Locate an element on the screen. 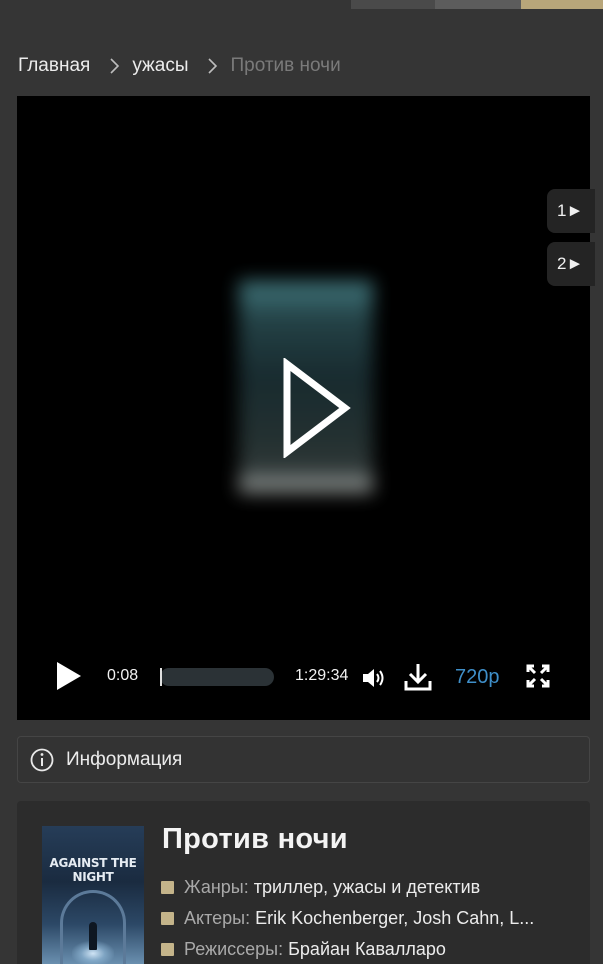  directors-label: Режиссеры: is located at coordinates (234, 949).